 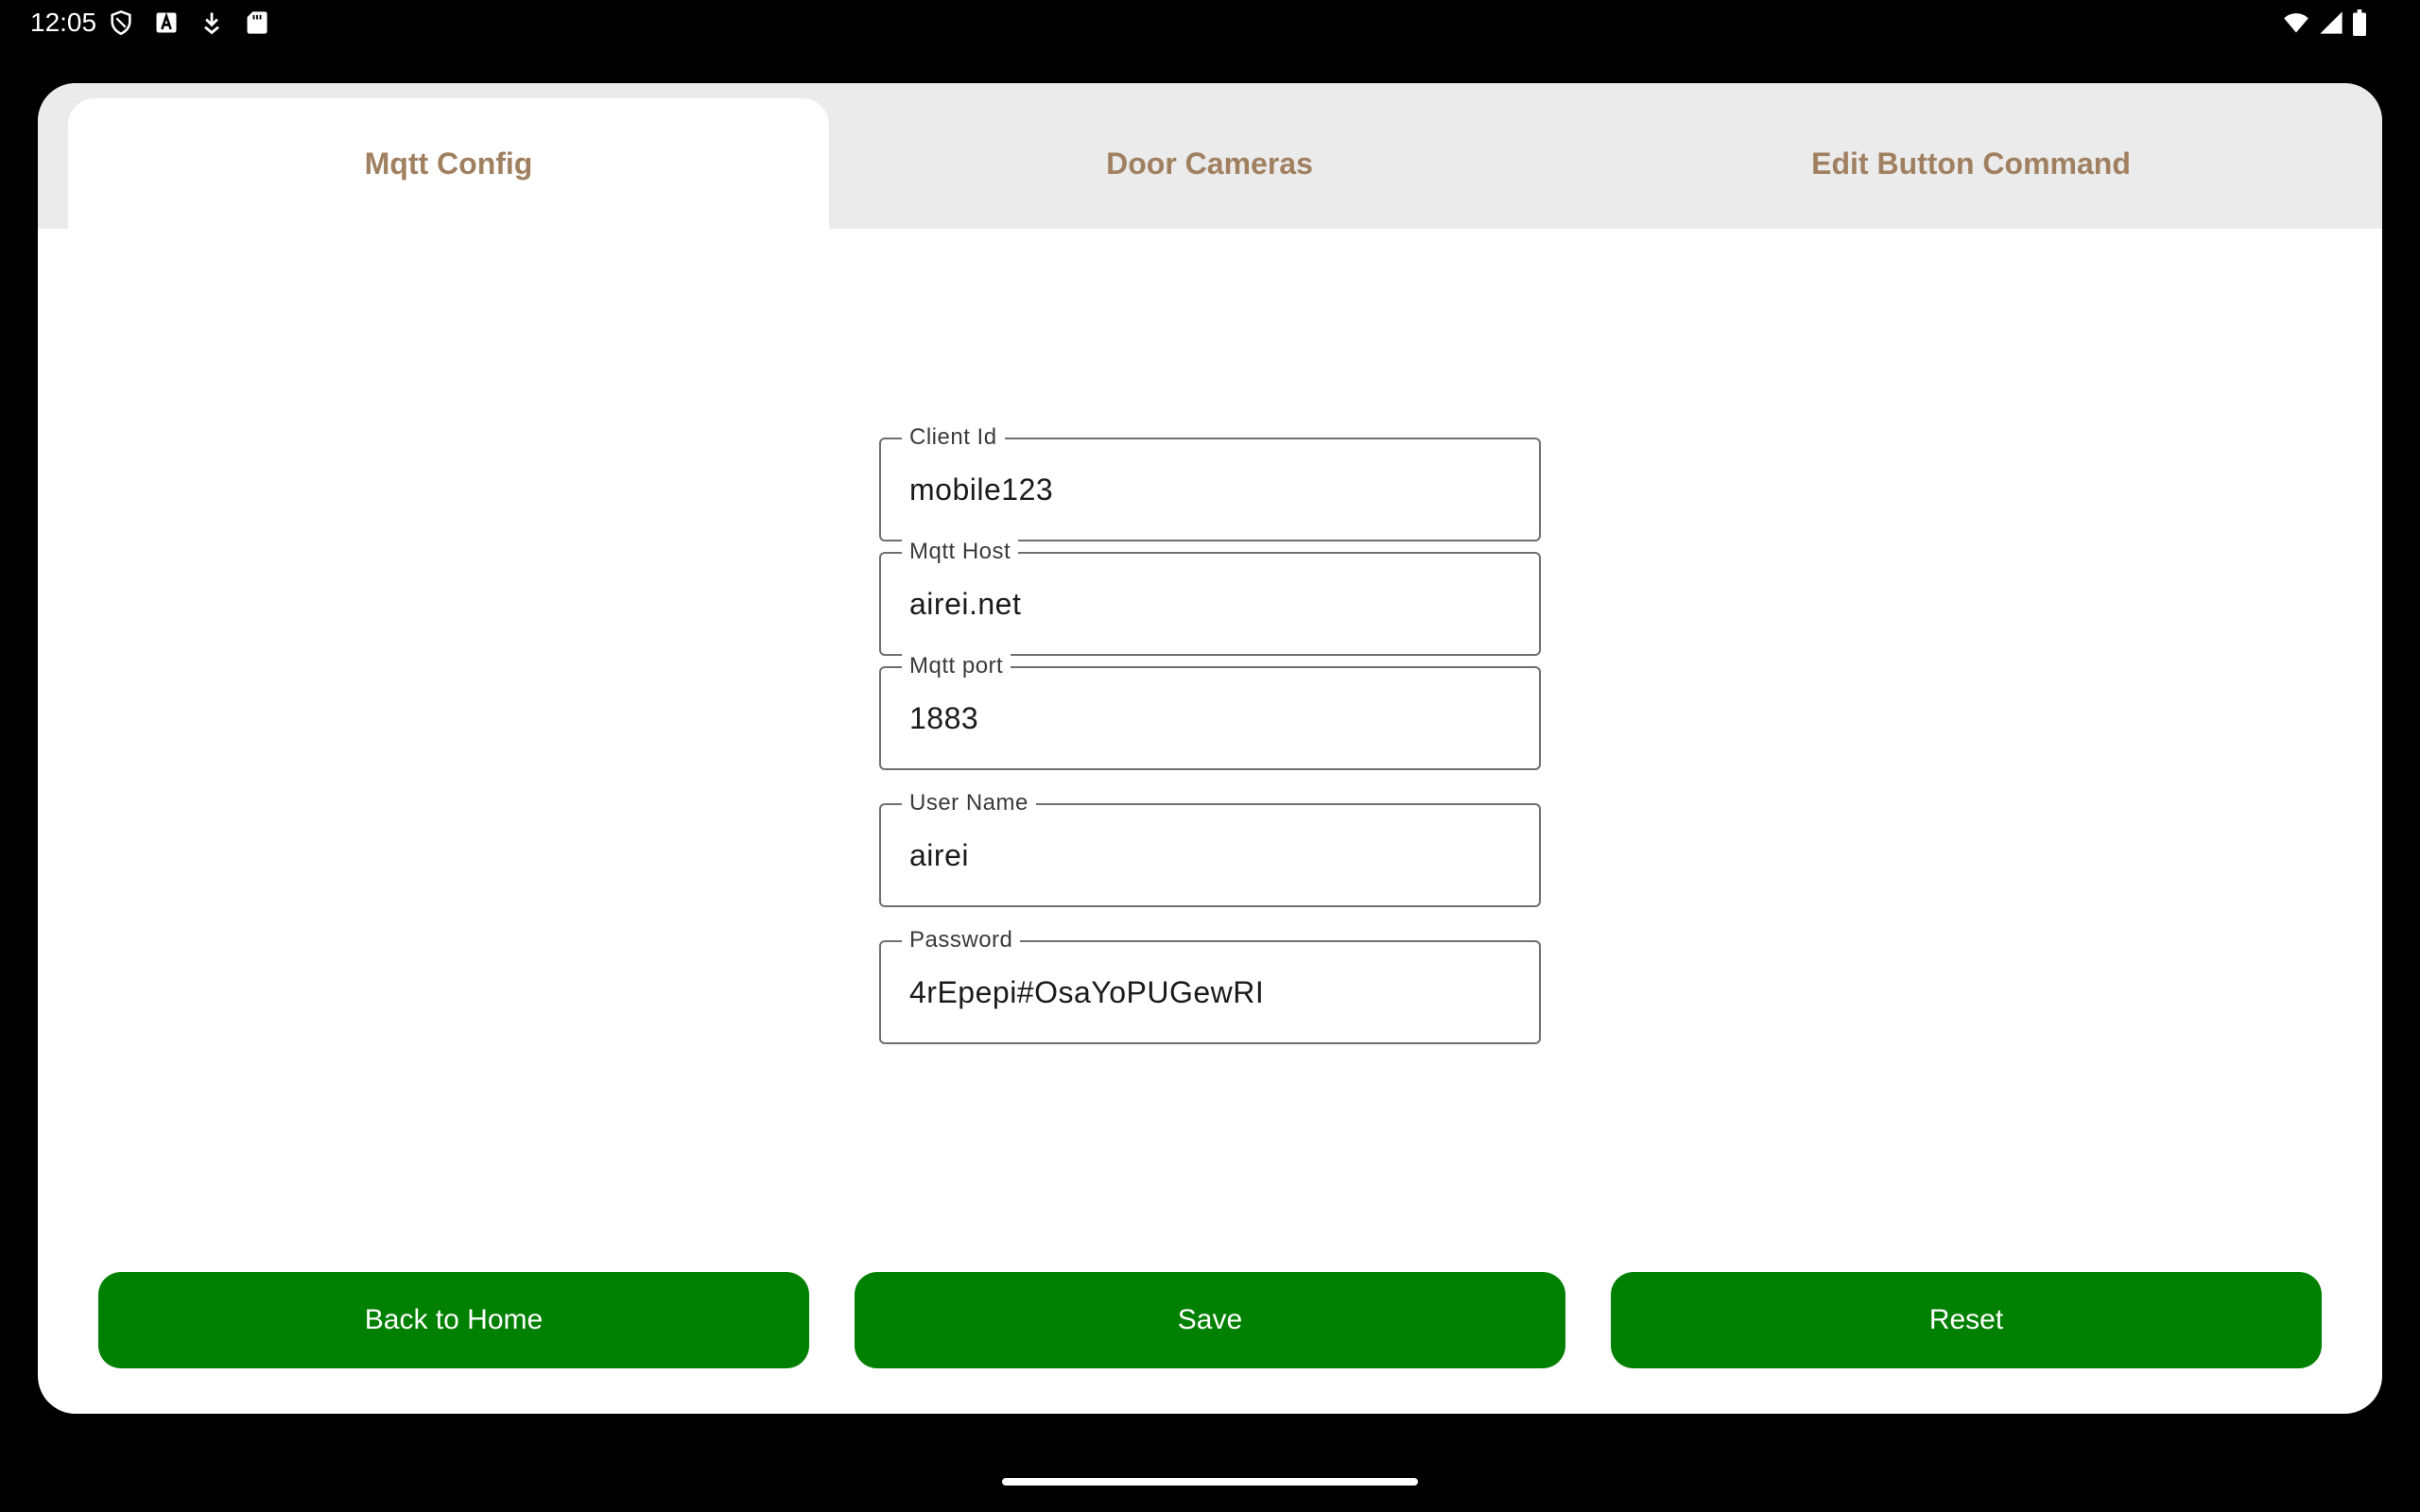 I want to click on wifi-icon, so click(x=2296, y=22).